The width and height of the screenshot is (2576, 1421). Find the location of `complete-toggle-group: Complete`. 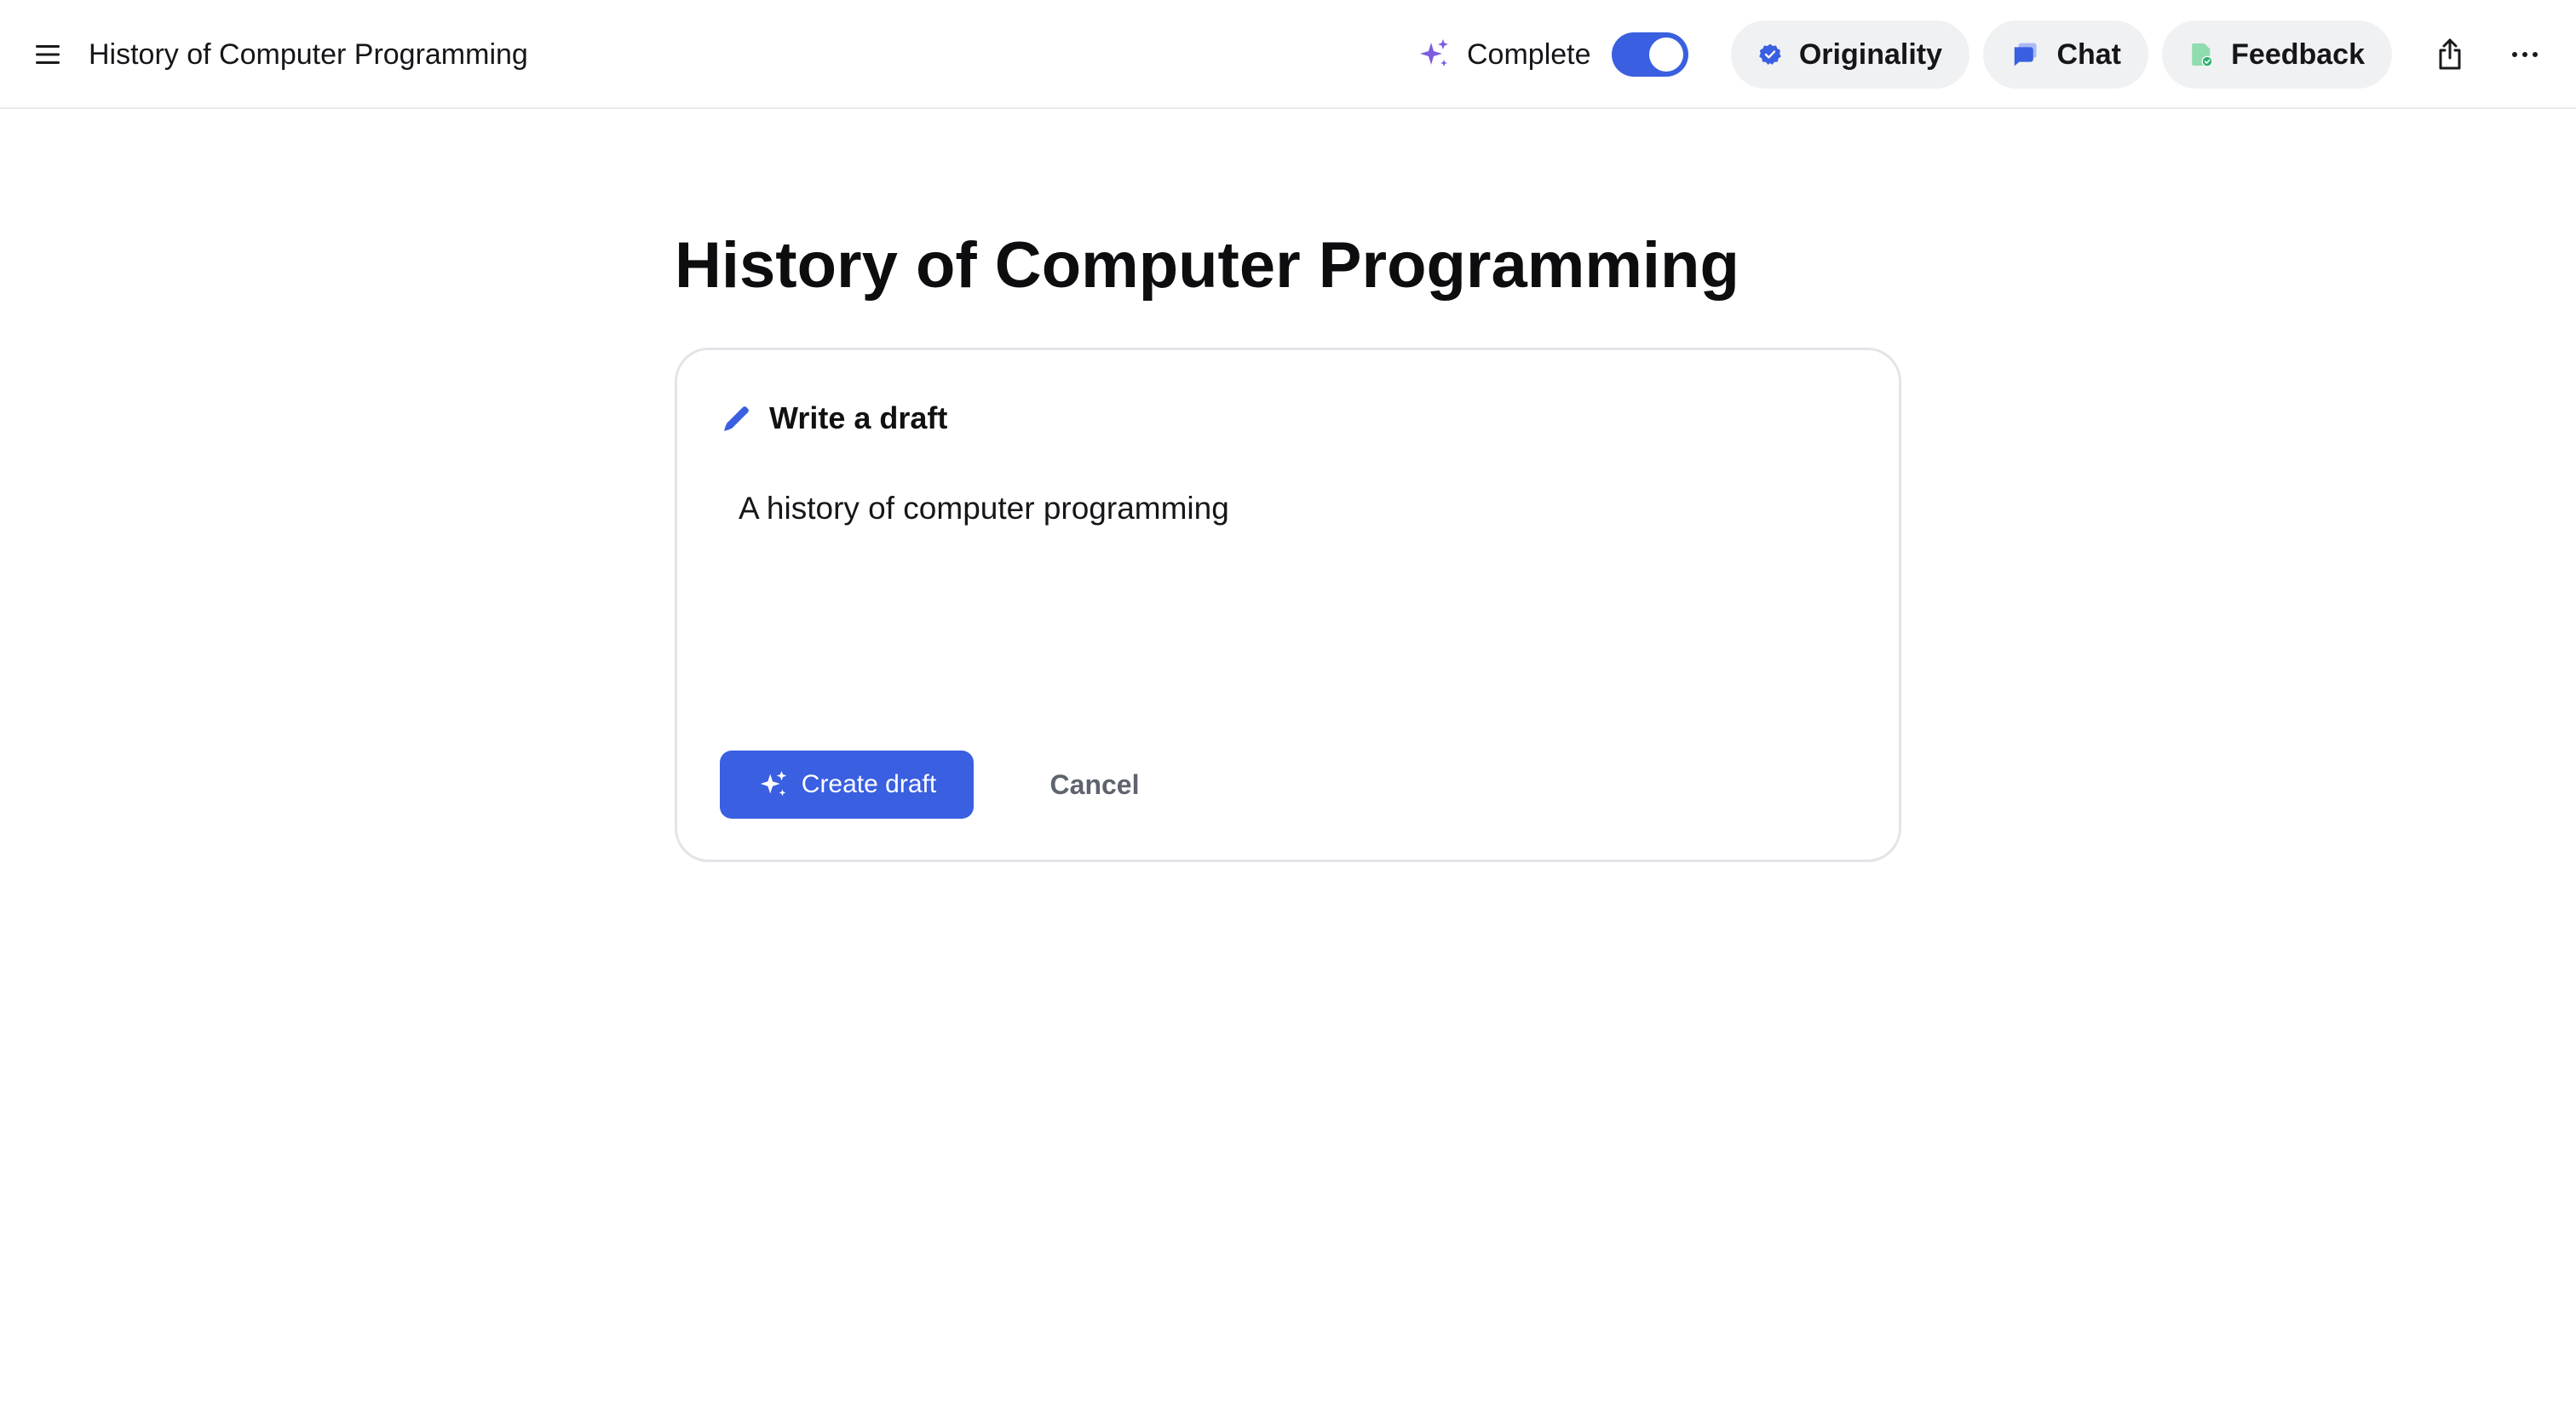

complete-toggle-group: Complete is located at coordinates (1553, 54).